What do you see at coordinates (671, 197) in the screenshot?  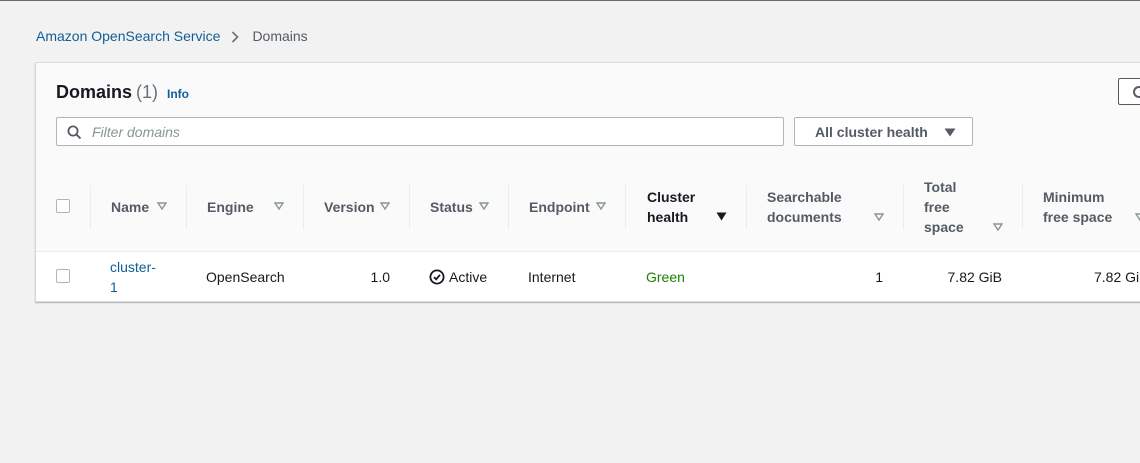 I see `column-header-label-line: Cluster` at bounding box center [671, 197].